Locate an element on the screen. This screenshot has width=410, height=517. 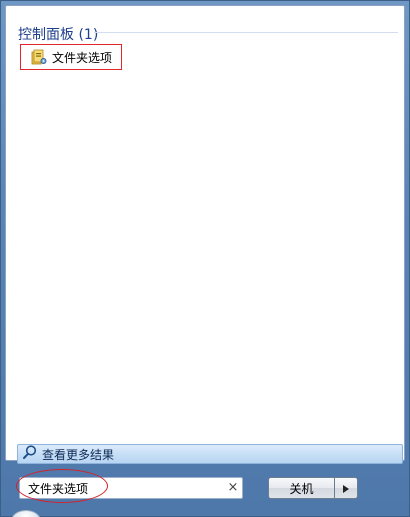
arrow-right-icon is located at coordinates (346, 488).